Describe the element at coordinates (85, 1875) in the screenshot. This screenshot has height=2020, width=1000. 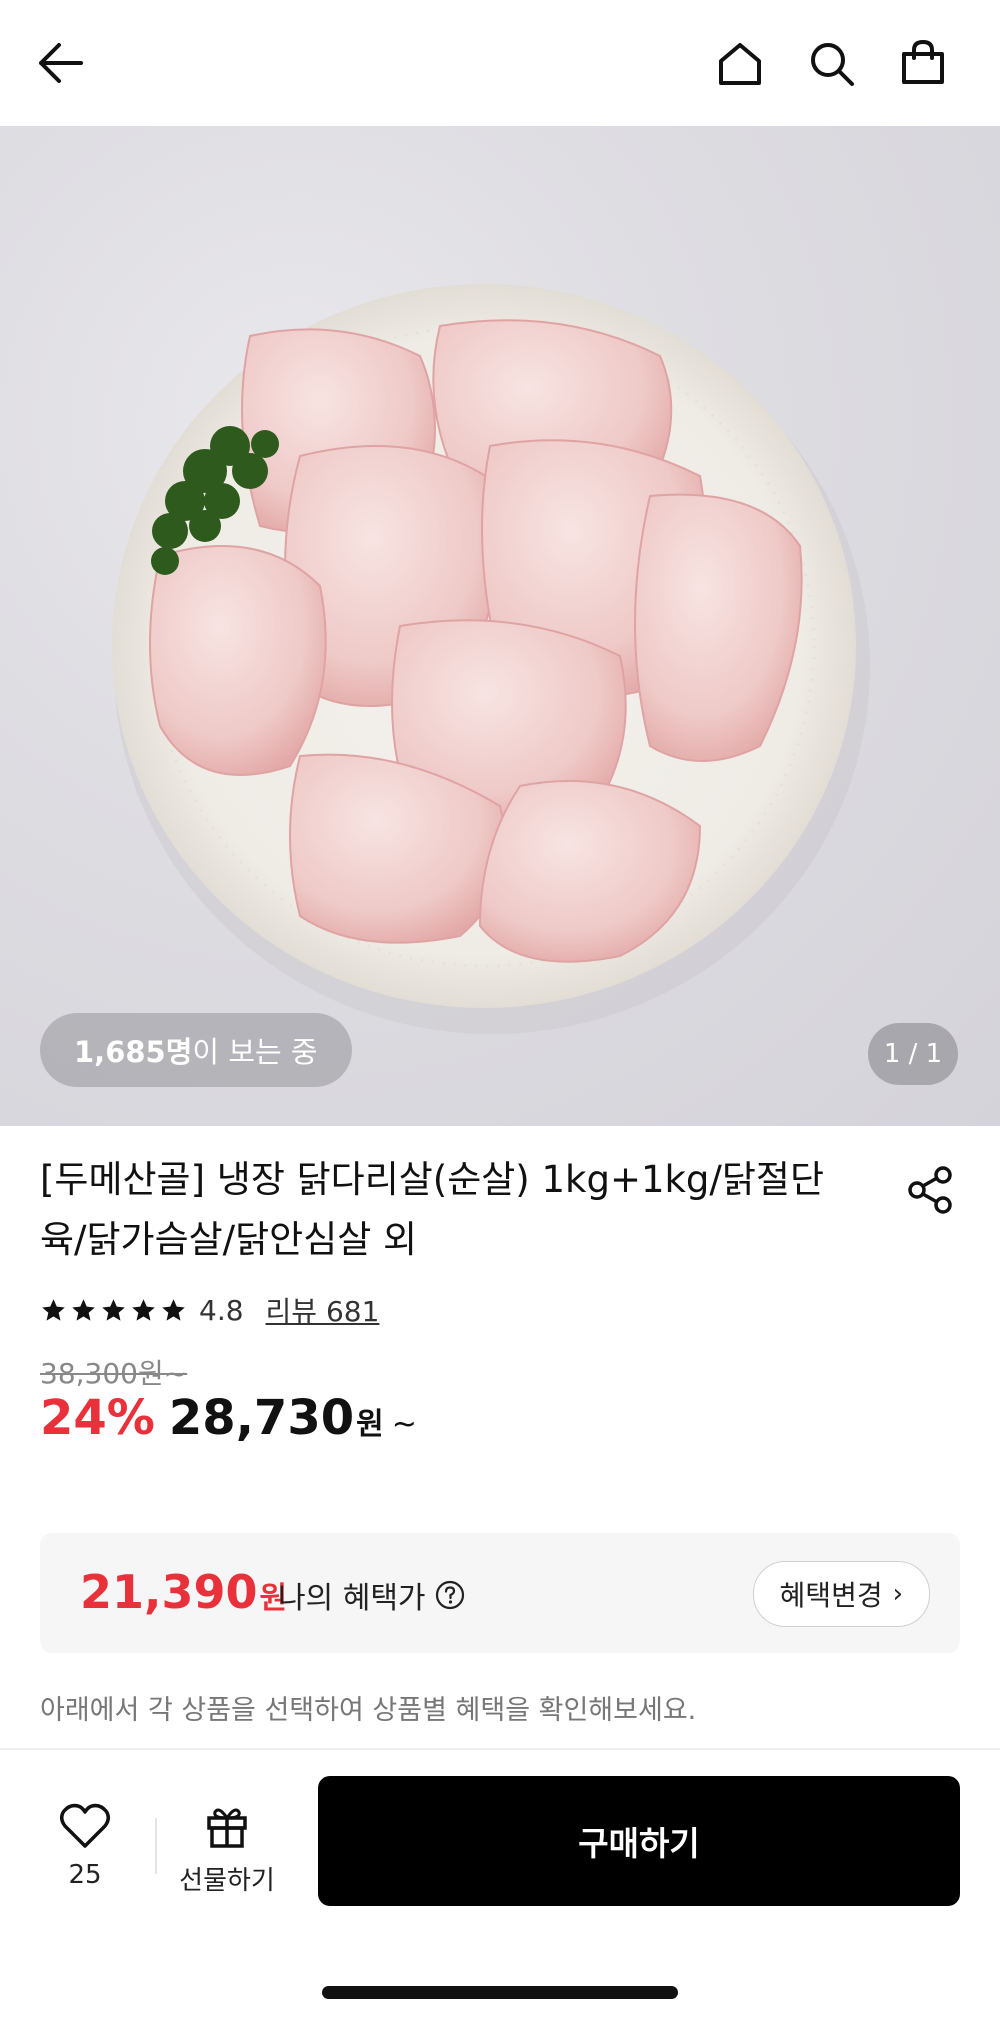
I see `like-count: 25` at that location.